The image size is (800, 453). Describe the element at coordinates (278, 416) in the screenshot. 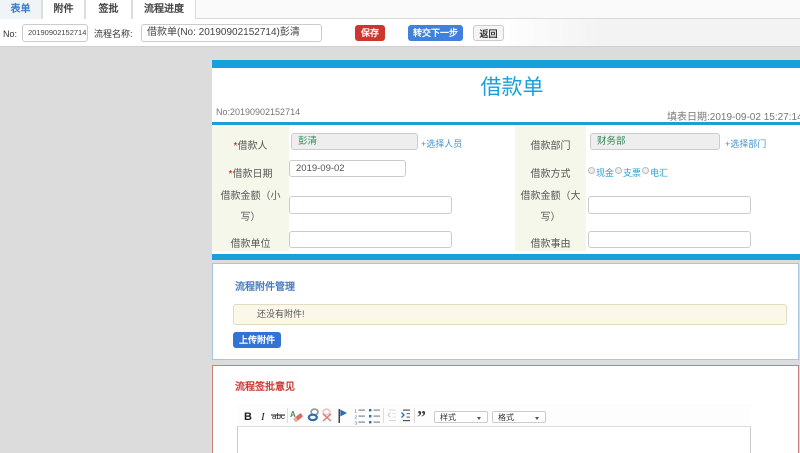

I see `svg-text: abc` at that location.